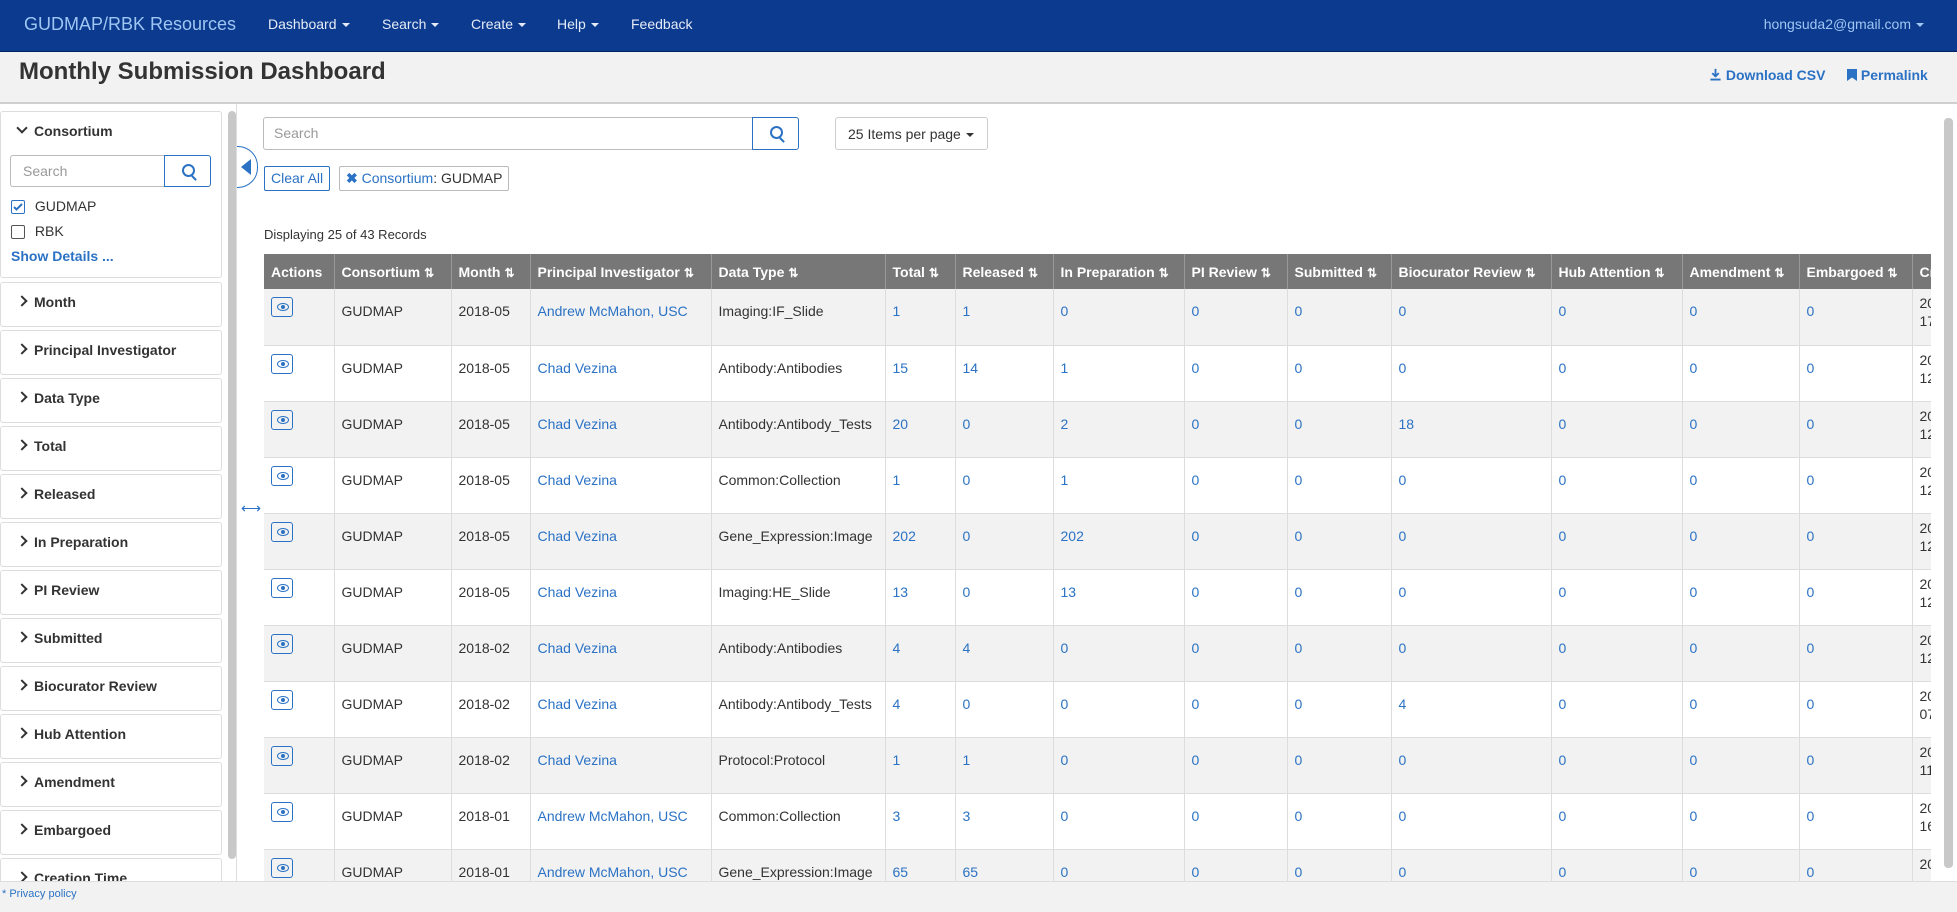  I want to click on facet-toggle: Submitted, so click(59, 638).